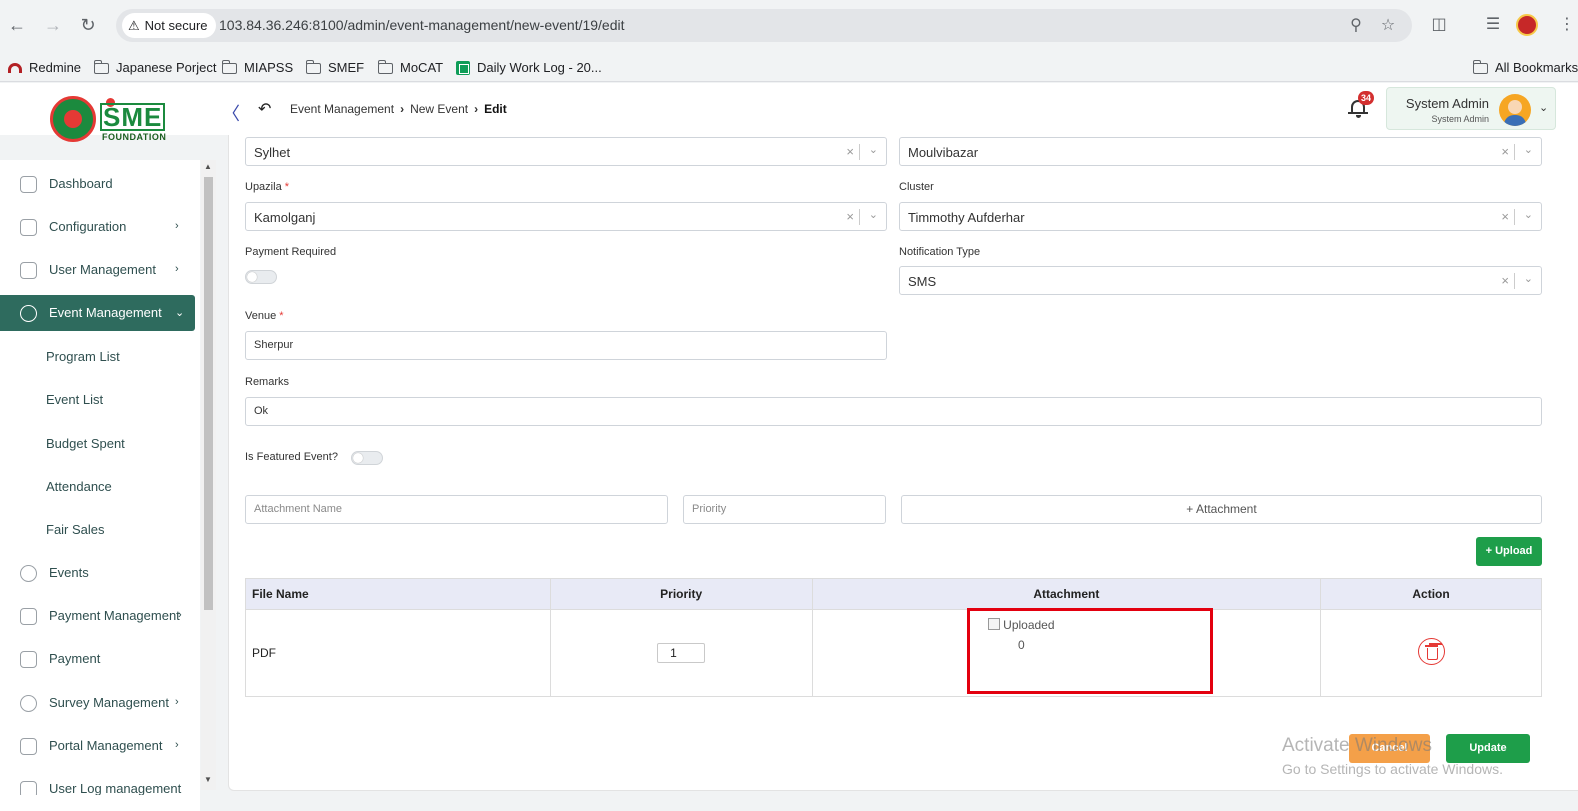 The width and height of the screenshot is (1578, 811). What do you see at coordinates (75, 658) in the screenshot?
I see `sidebar-item-label: Payment` at bounding box center [75, 658].